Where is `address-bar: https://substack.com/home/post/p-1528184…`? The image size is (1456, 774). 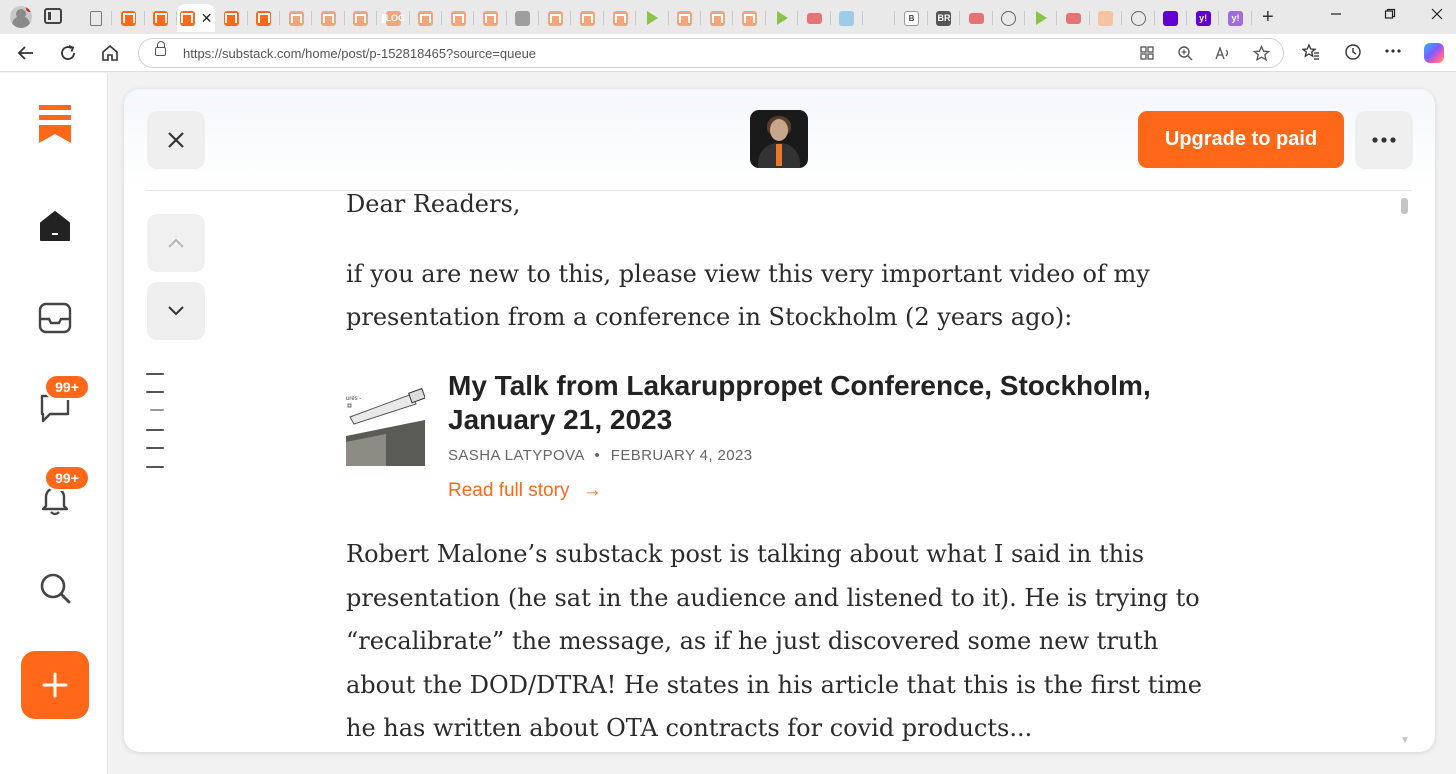
address-bar: https://substack.com/home/post/p-1528184… is located at coordinates (711, 53).